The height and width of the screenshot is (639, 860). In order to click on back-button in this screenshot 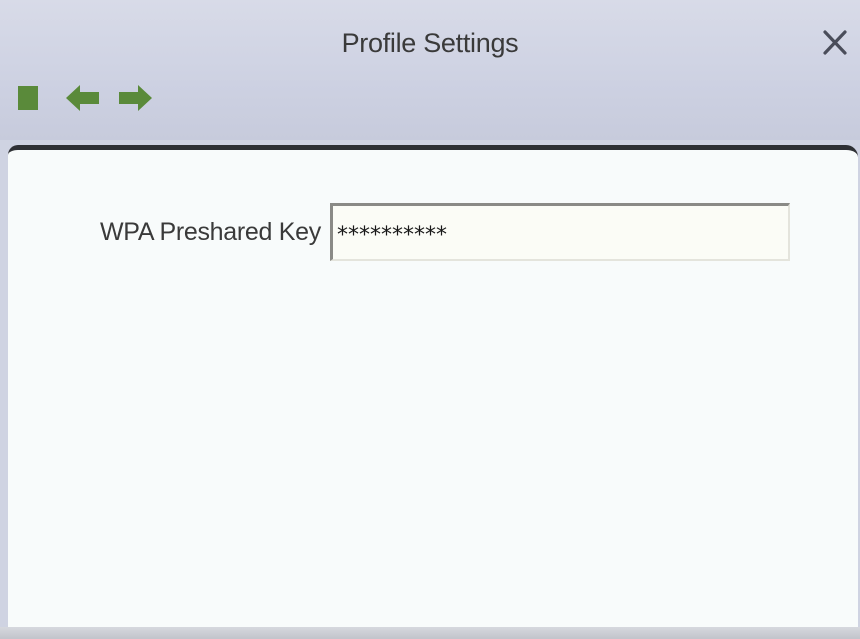, I will do `click(83, 98)`.